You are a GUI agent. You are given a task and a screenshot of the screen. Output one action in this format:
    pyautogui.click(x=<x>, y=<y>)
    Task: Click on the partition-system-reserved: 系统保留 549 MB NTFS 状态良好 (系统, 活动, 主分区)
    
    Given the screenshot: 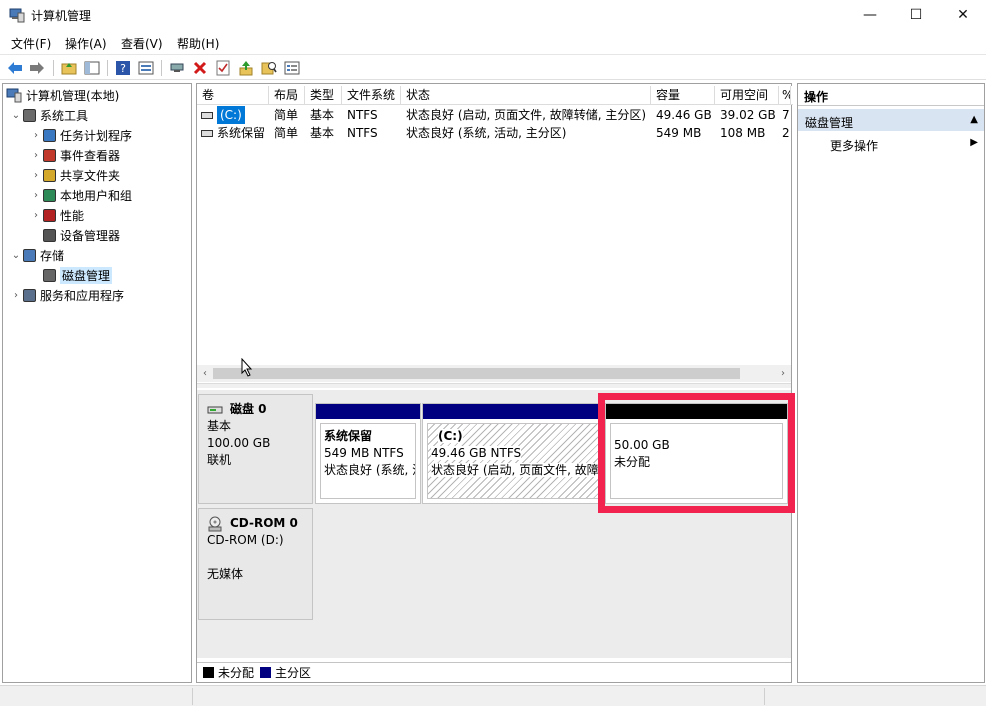 What is the action you would take?
    pyautogui.click(x=368, y=453)
    